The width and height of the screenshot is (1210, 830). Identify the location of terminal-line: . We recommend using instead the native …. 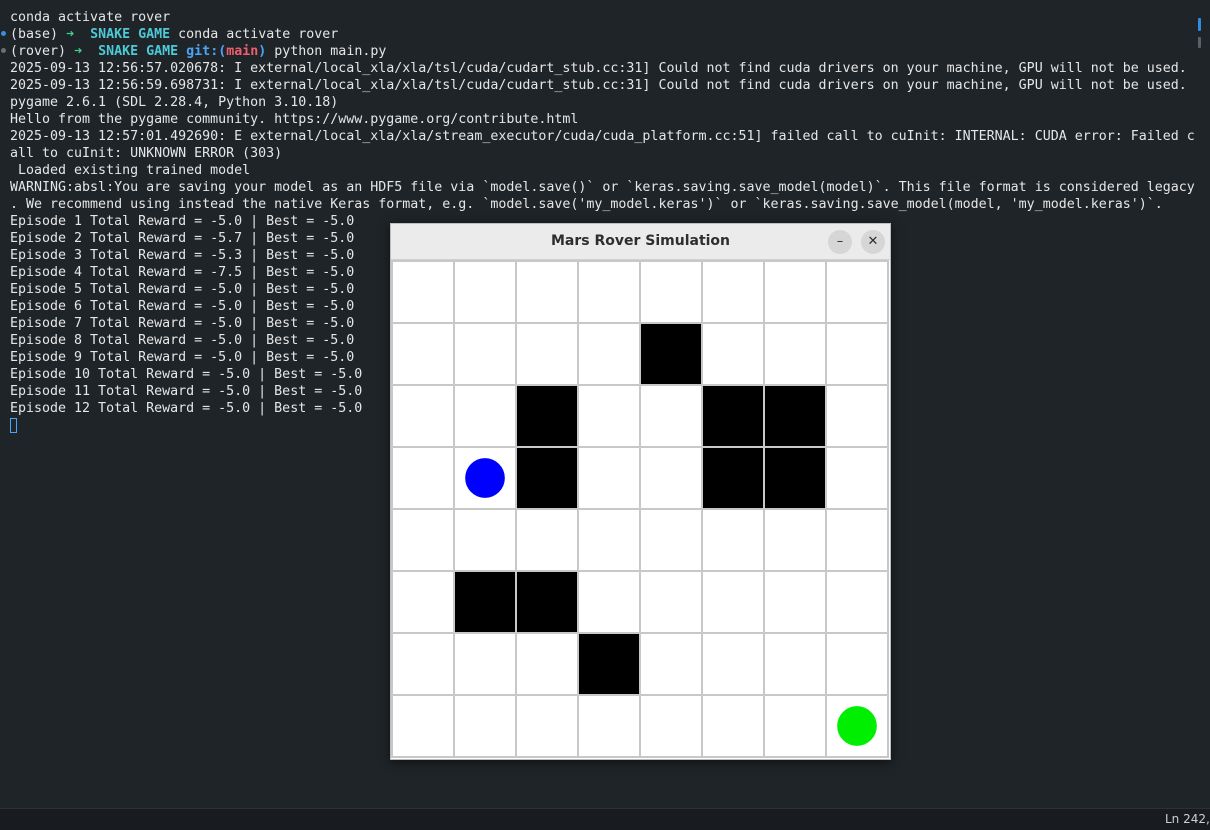
(586, 204).